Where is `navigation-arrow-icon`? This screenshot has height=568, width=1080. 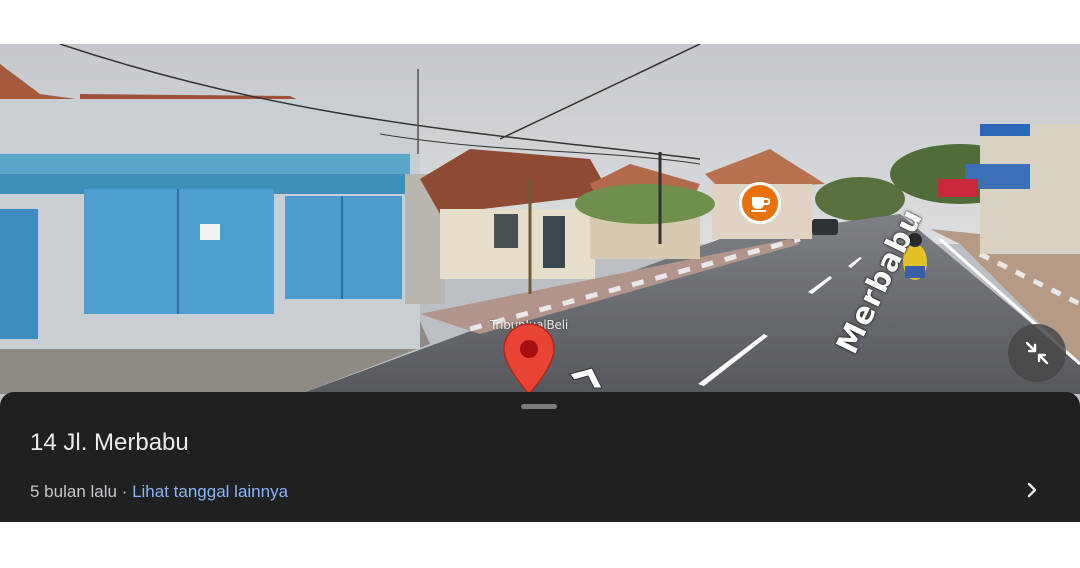 navigation-arrow-icon is located at coordinates (586, 377).